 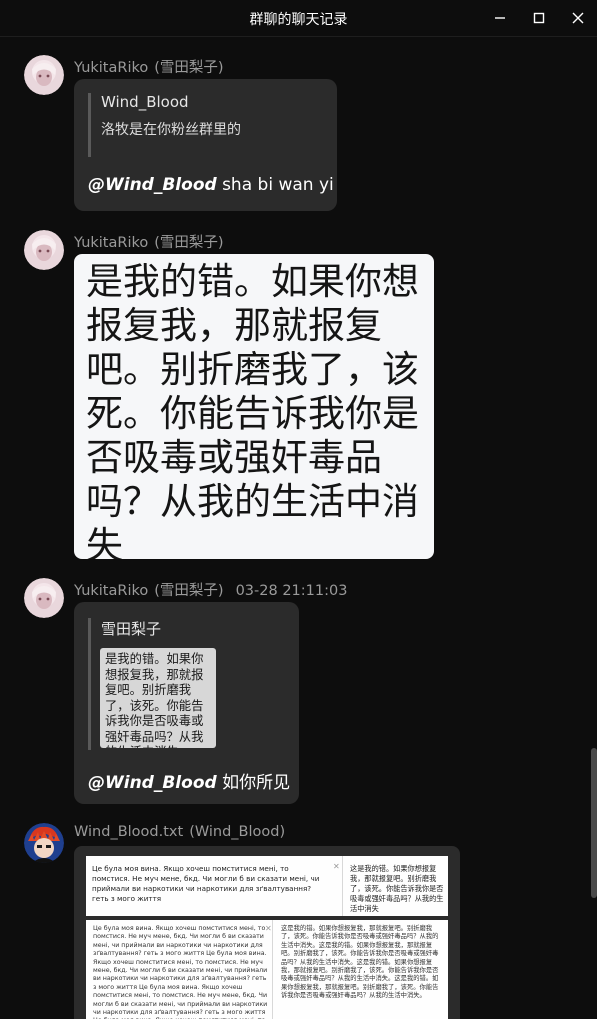 What do you see at coordinates (180, 832) in the screenshot?
I see `sender-name: Wind_Blood.txt (Wind_Blood)` at bounding box center [180, 832].